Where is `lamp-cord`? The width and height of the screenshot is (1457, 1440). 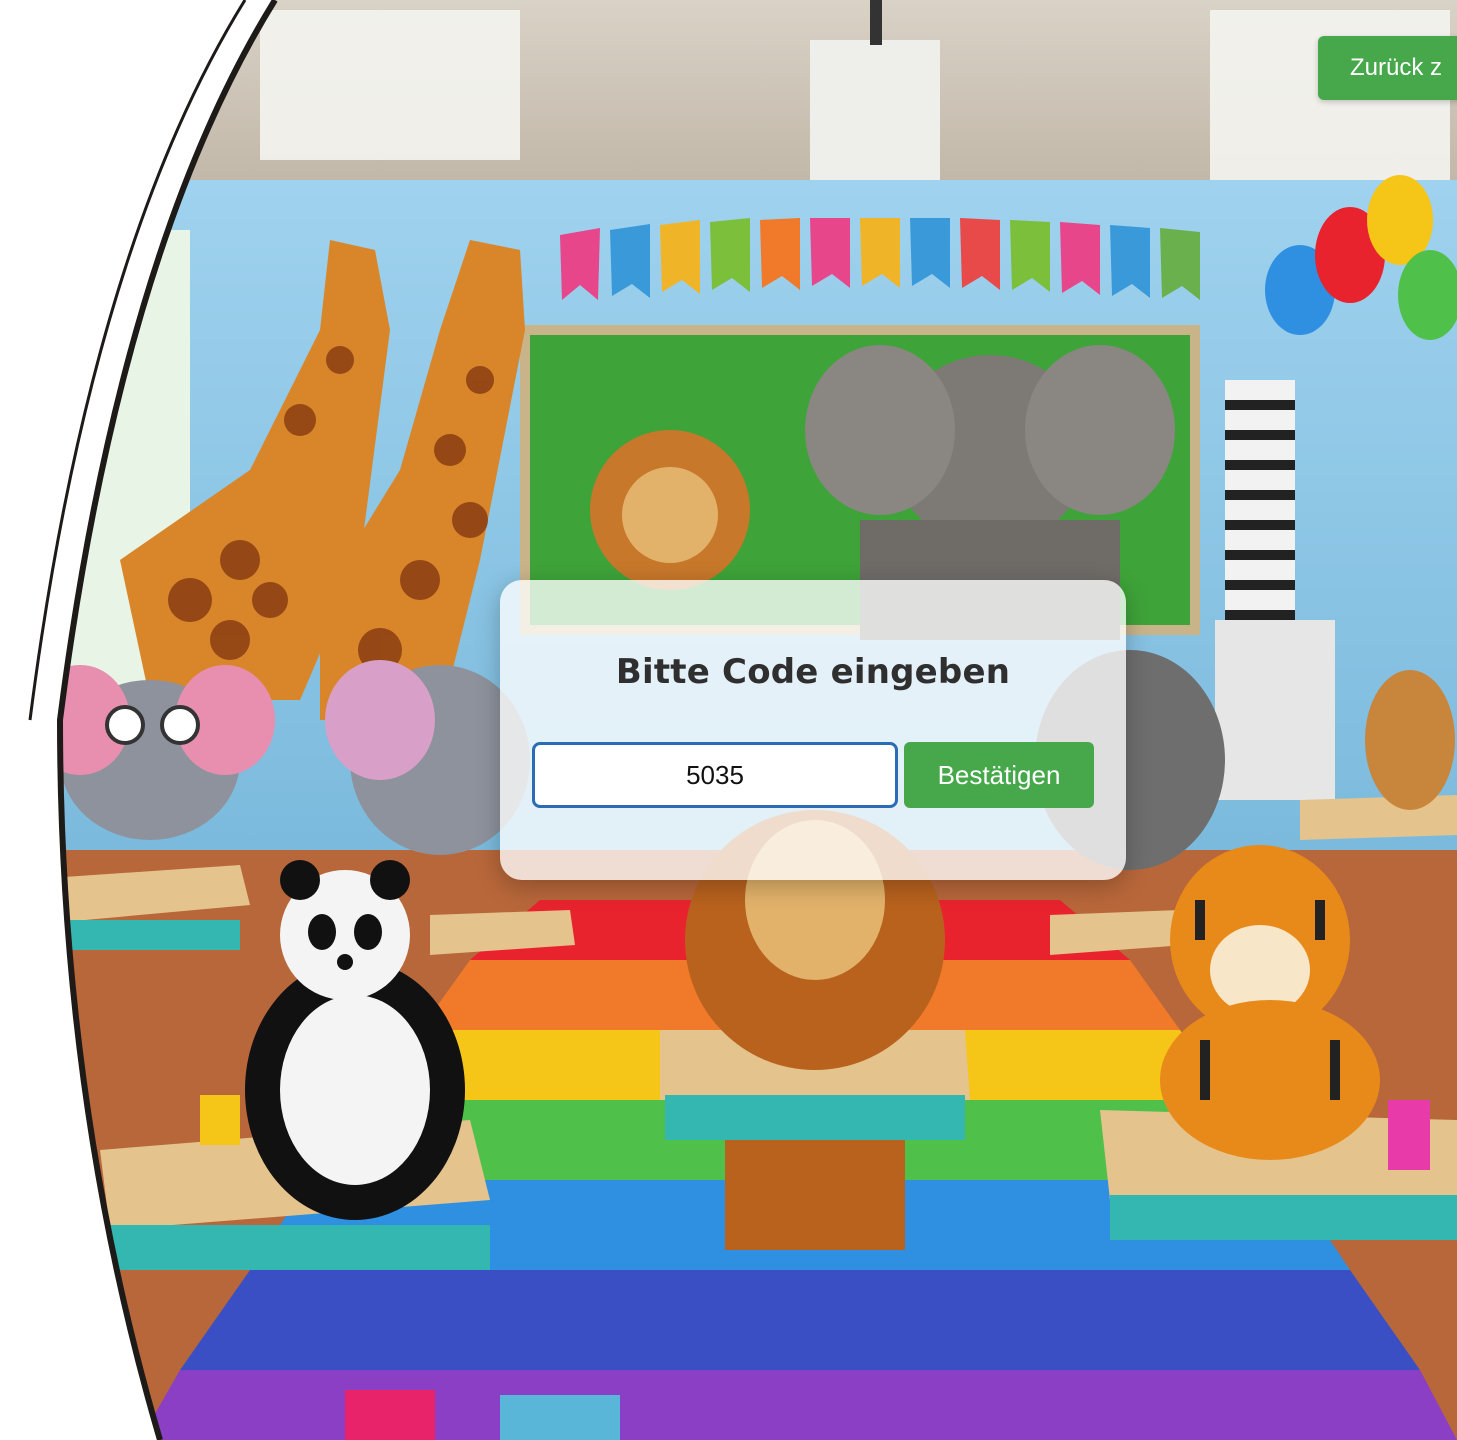
lamp-cord is located at coordinates (876, 22).